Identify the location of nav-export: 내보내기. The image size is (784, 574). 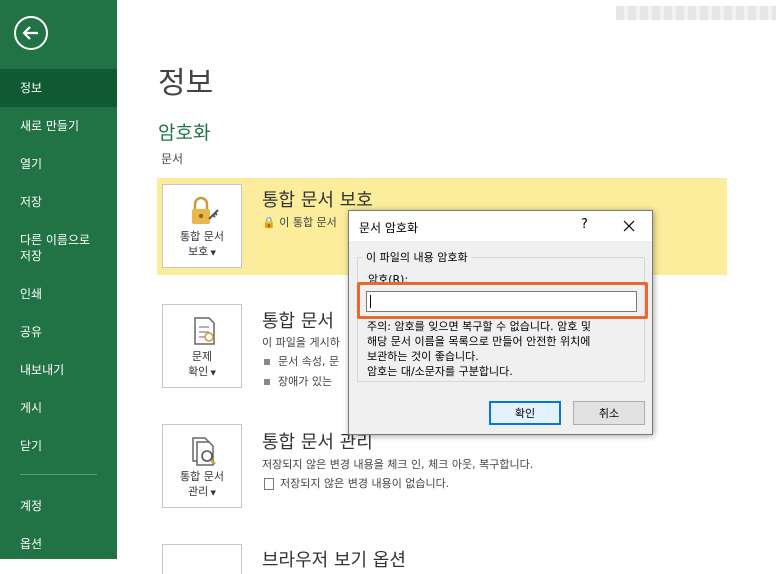
(58, 370).